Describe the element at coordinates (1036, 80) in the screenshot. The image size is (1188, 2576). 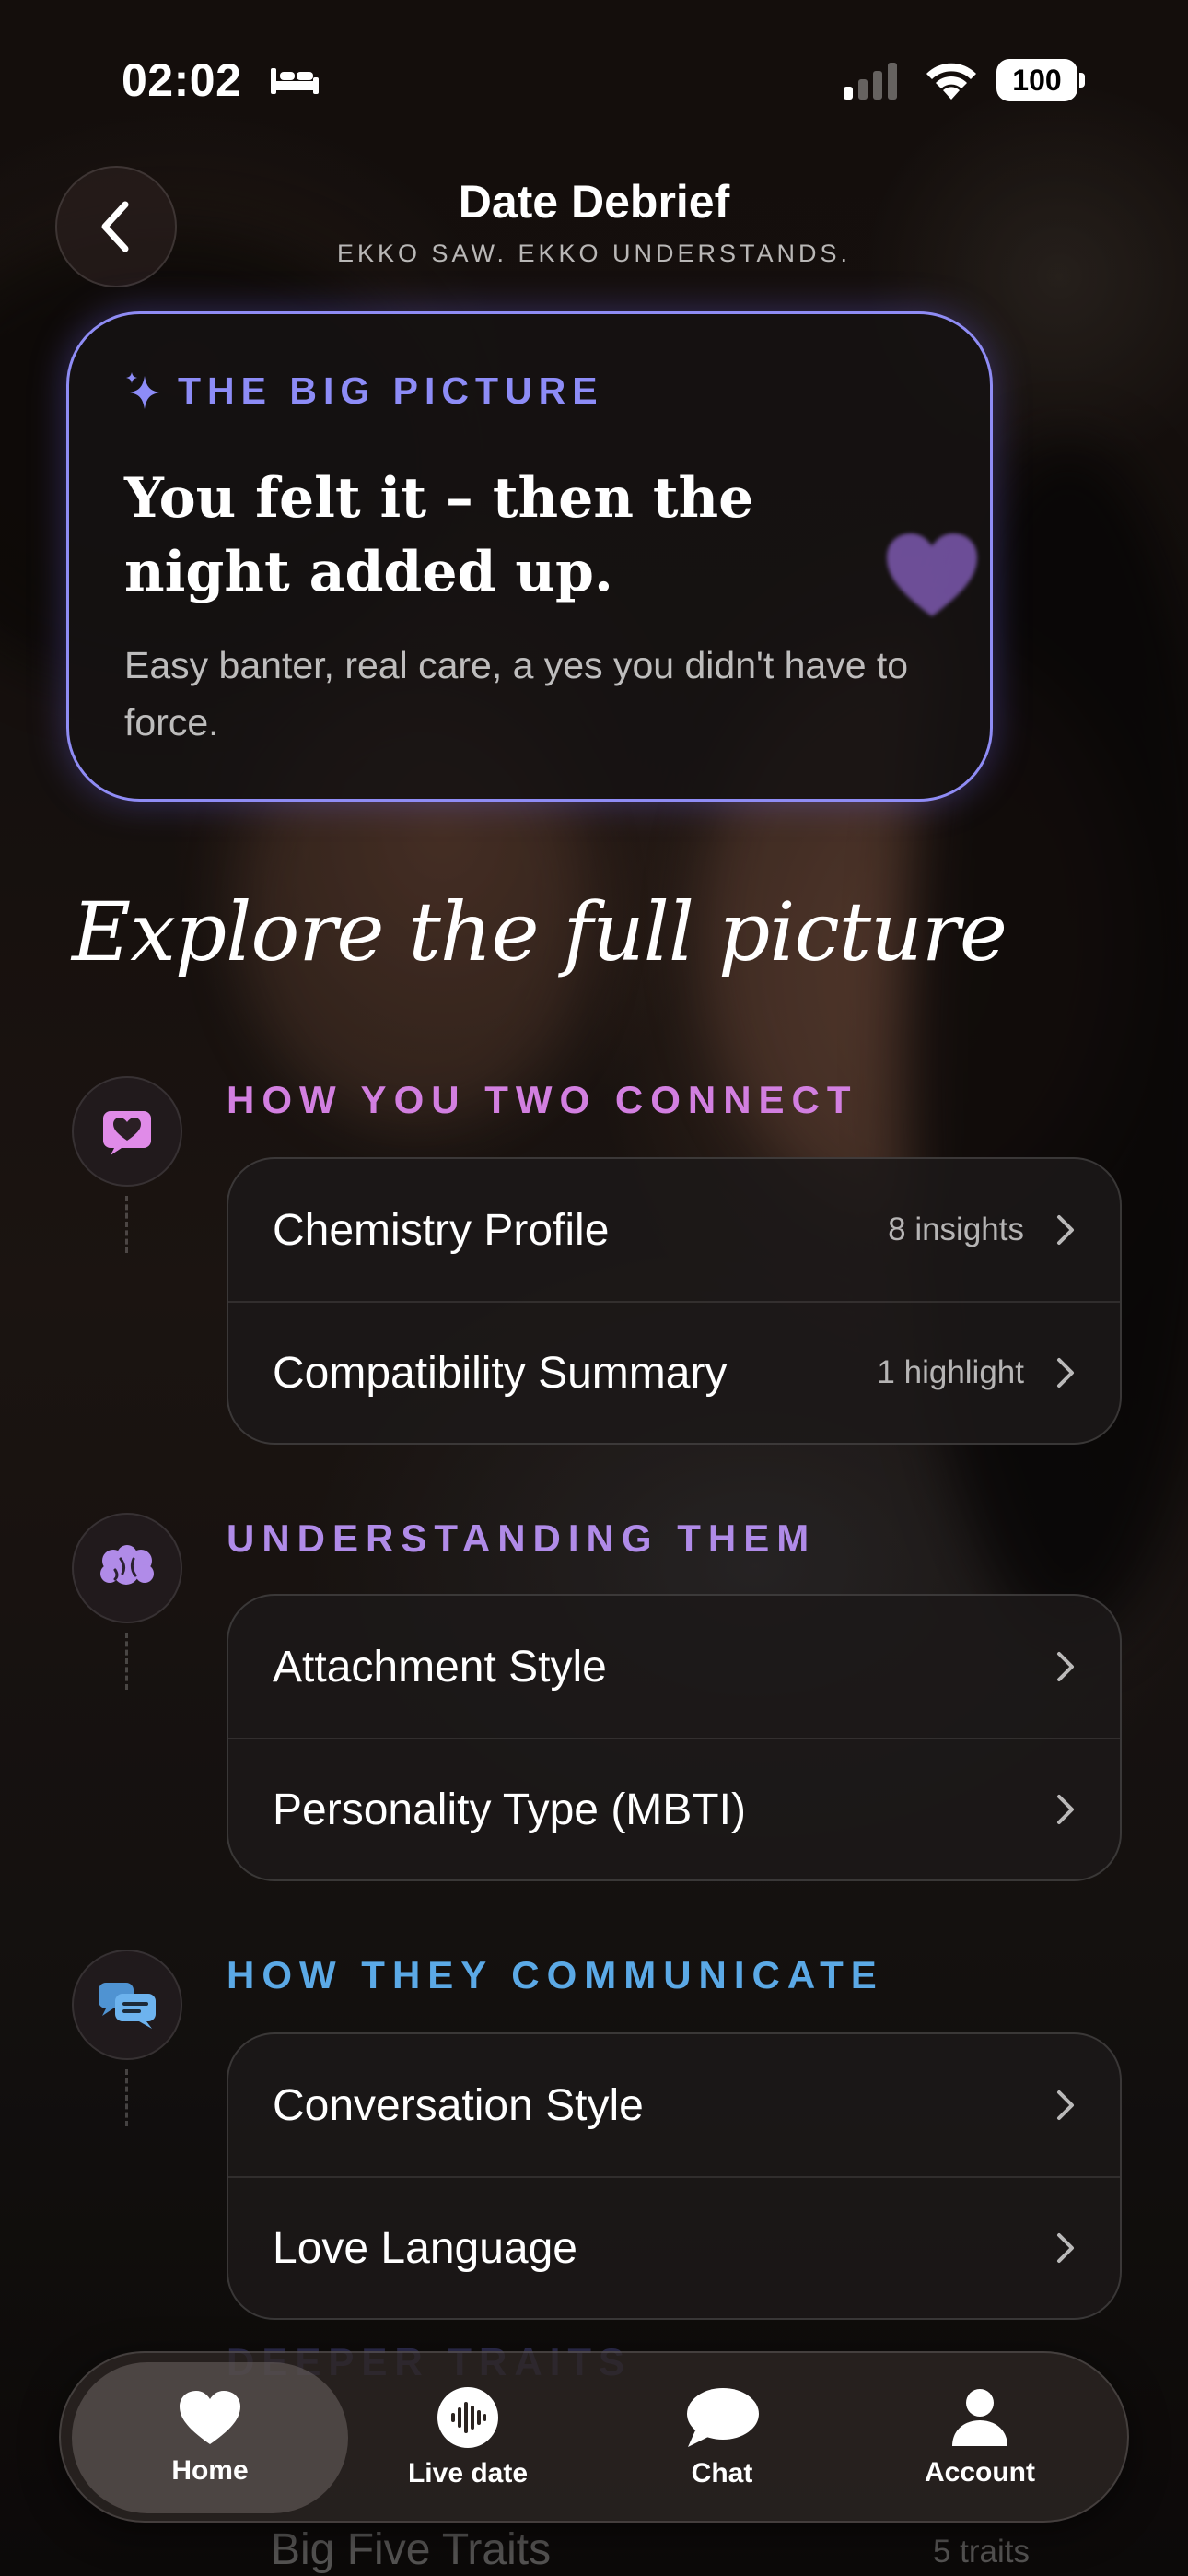
I see `battery-level: 100` at that location.